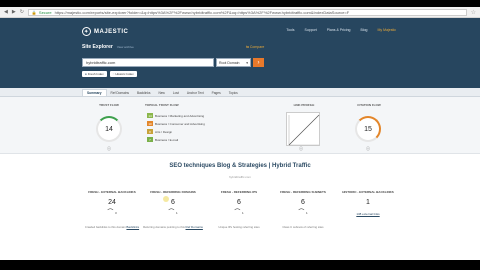  Describe the element at coordinates (22, 12) in the screenshot. I see `reload-icon: ↻` at that location.